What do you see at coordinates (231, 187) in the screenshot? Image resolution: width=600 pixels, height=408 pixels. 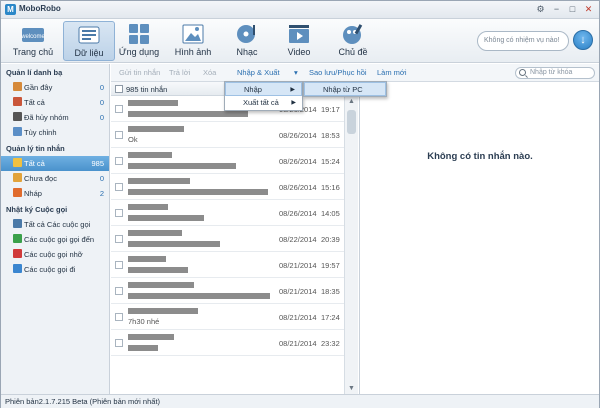 I see `message-row: 08/26/2014 15:16` at bounding box center [231, 187].